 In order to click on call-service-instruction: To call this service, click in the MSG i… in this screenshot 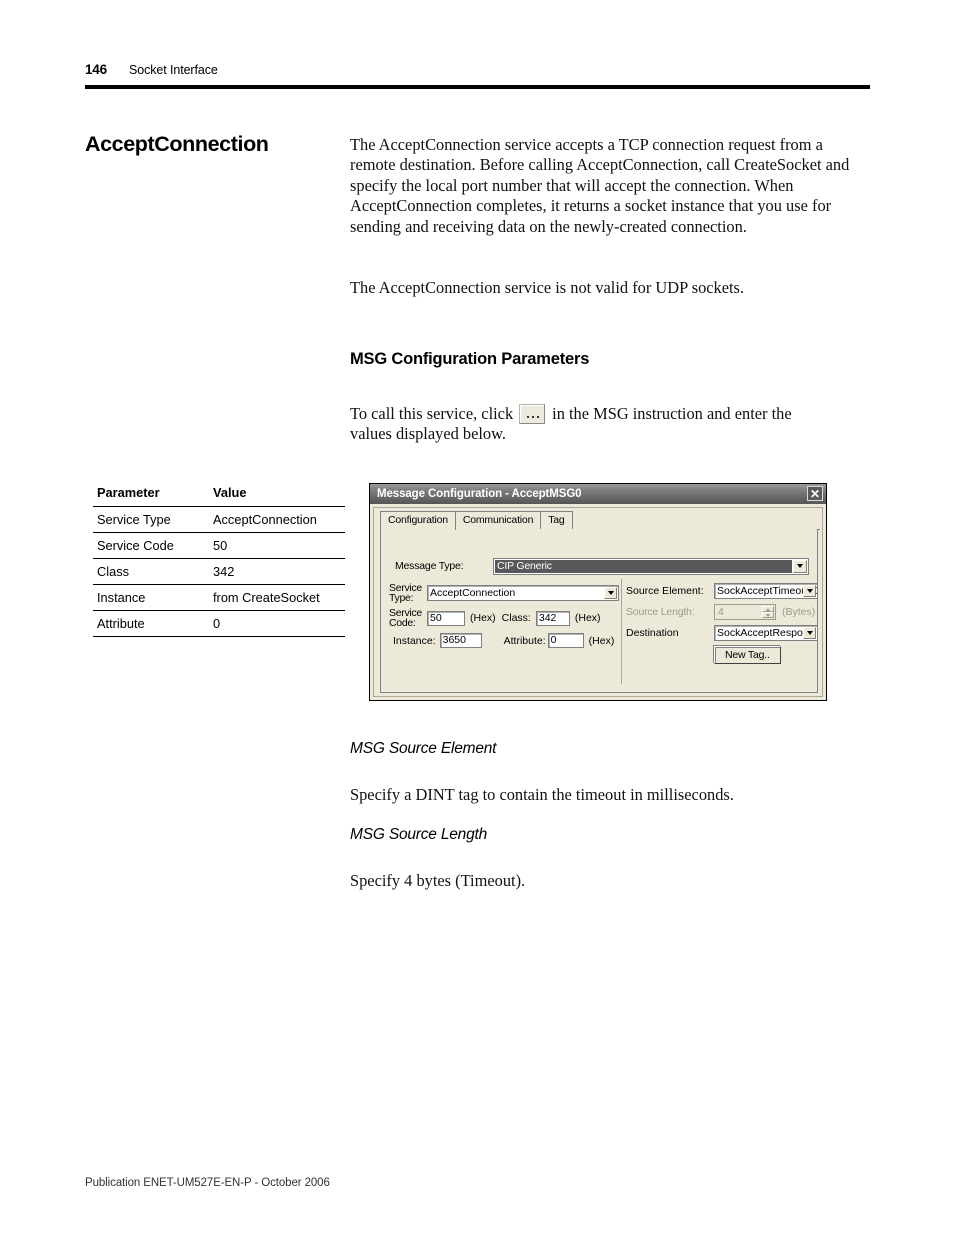, I will do `click(612, 424)`.